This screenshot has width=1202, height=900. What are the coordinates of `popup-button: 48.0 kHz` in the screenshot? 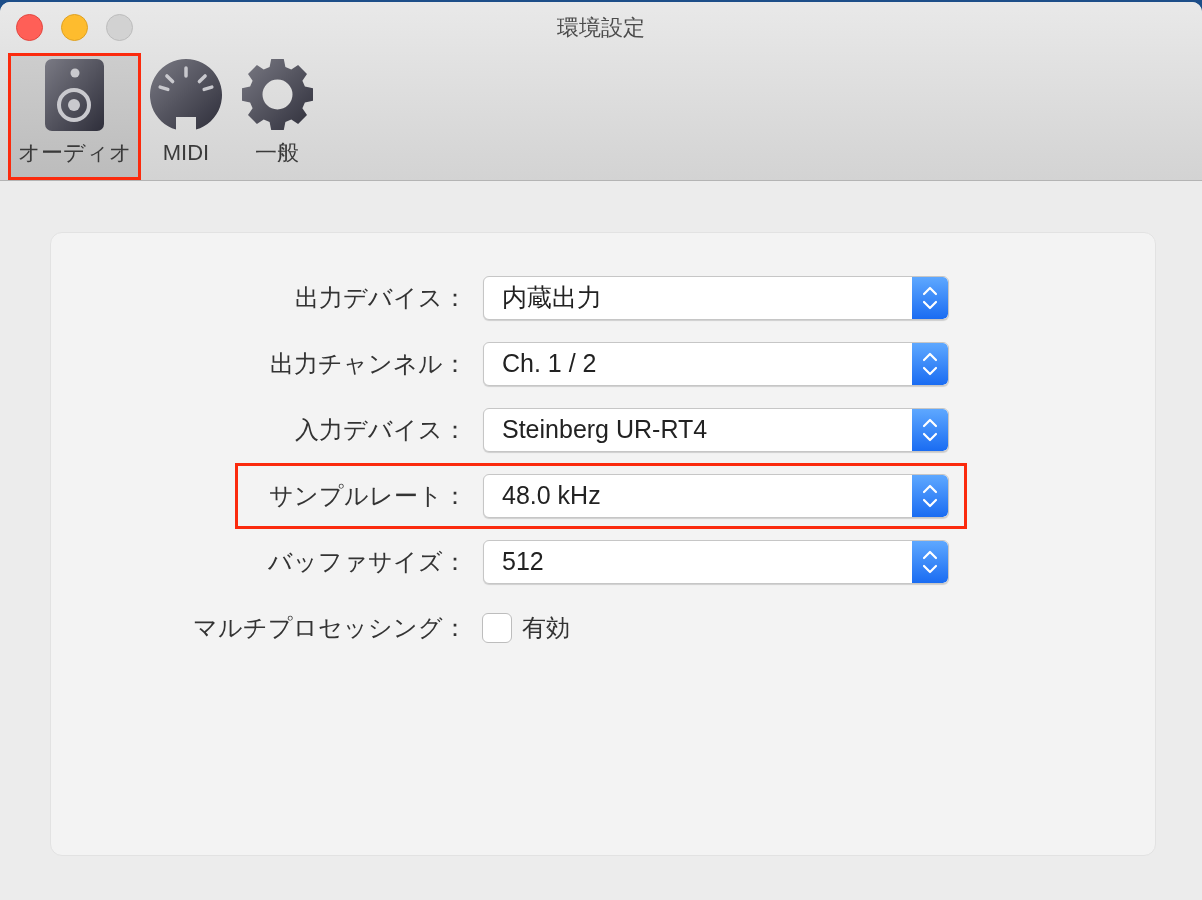 It's located at (716, 496).